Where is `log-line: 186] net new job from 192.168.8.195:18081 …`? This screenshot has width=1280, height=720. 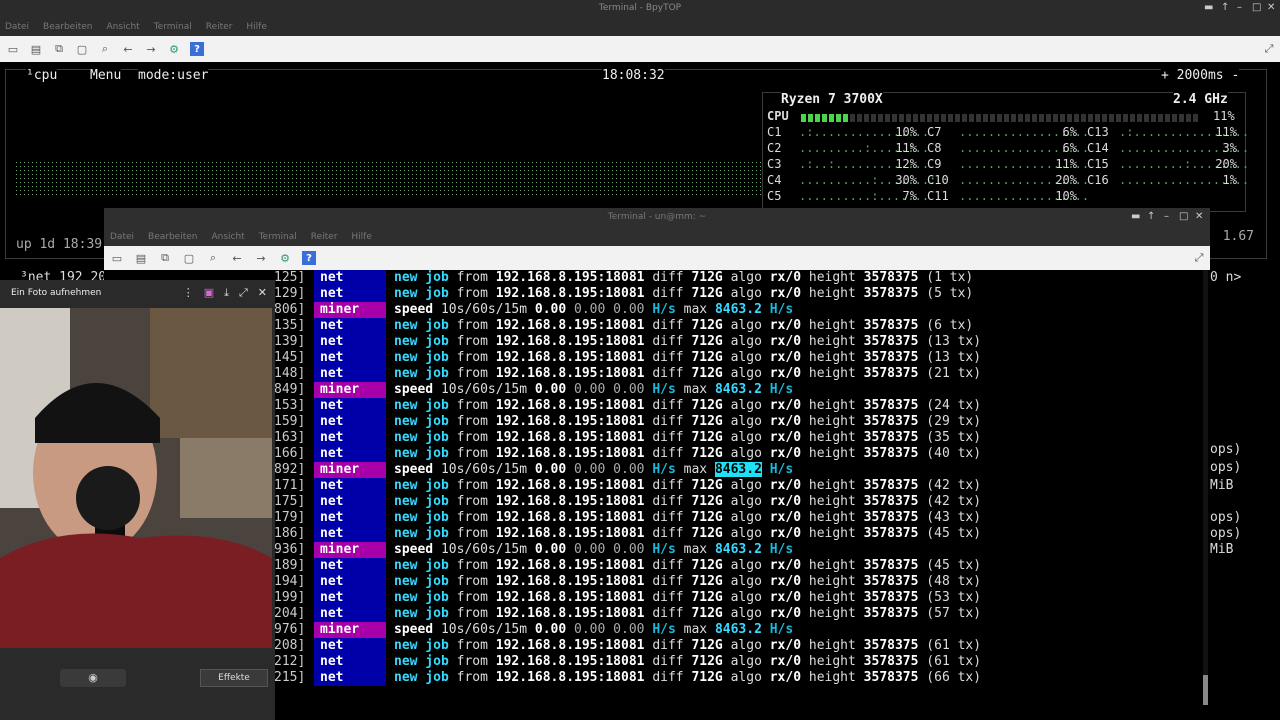
log-line: 186] net new job from 192.168.8.195:18081 … is located at coordinates (737, 534).